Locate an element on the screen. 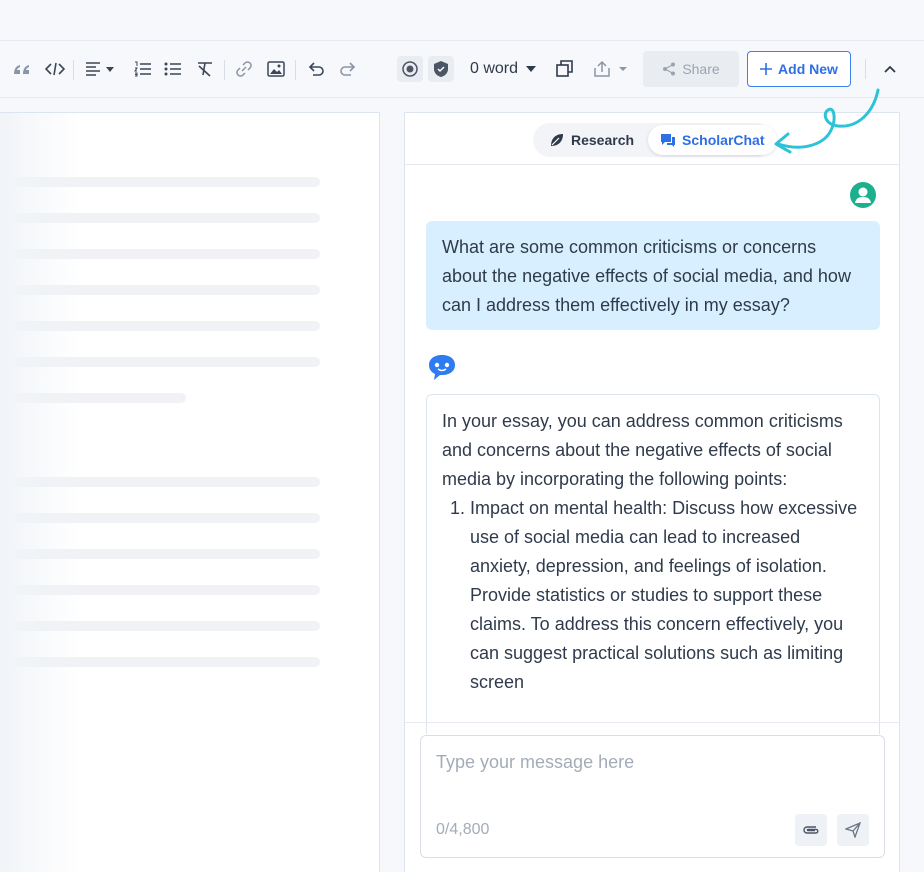 Image resolution: width=924 pixels, height=872 pixels. share-label: Share is located at coordinates (701, 69).